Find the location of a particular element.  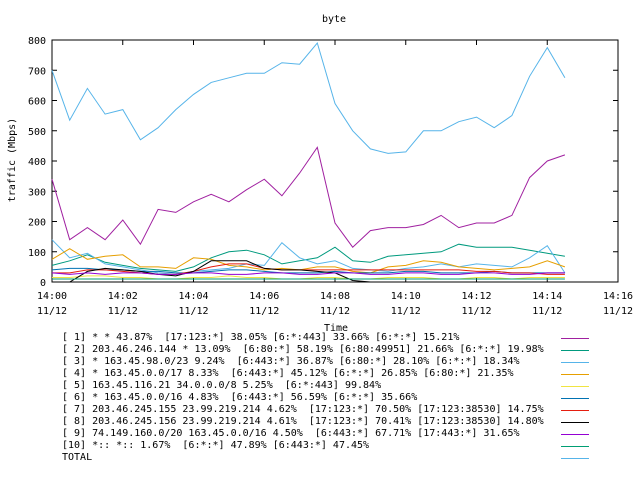

legend-entry: TOTAL is located at coordinates (332, 458).